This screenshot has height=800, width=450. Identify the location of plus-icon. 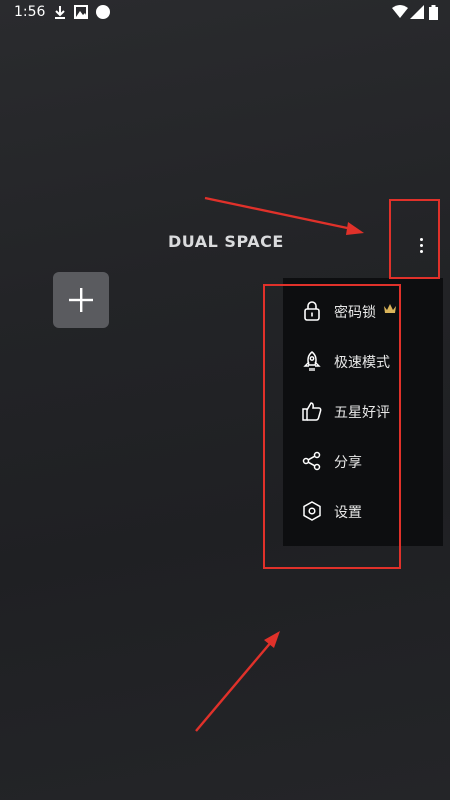
(81, 300).